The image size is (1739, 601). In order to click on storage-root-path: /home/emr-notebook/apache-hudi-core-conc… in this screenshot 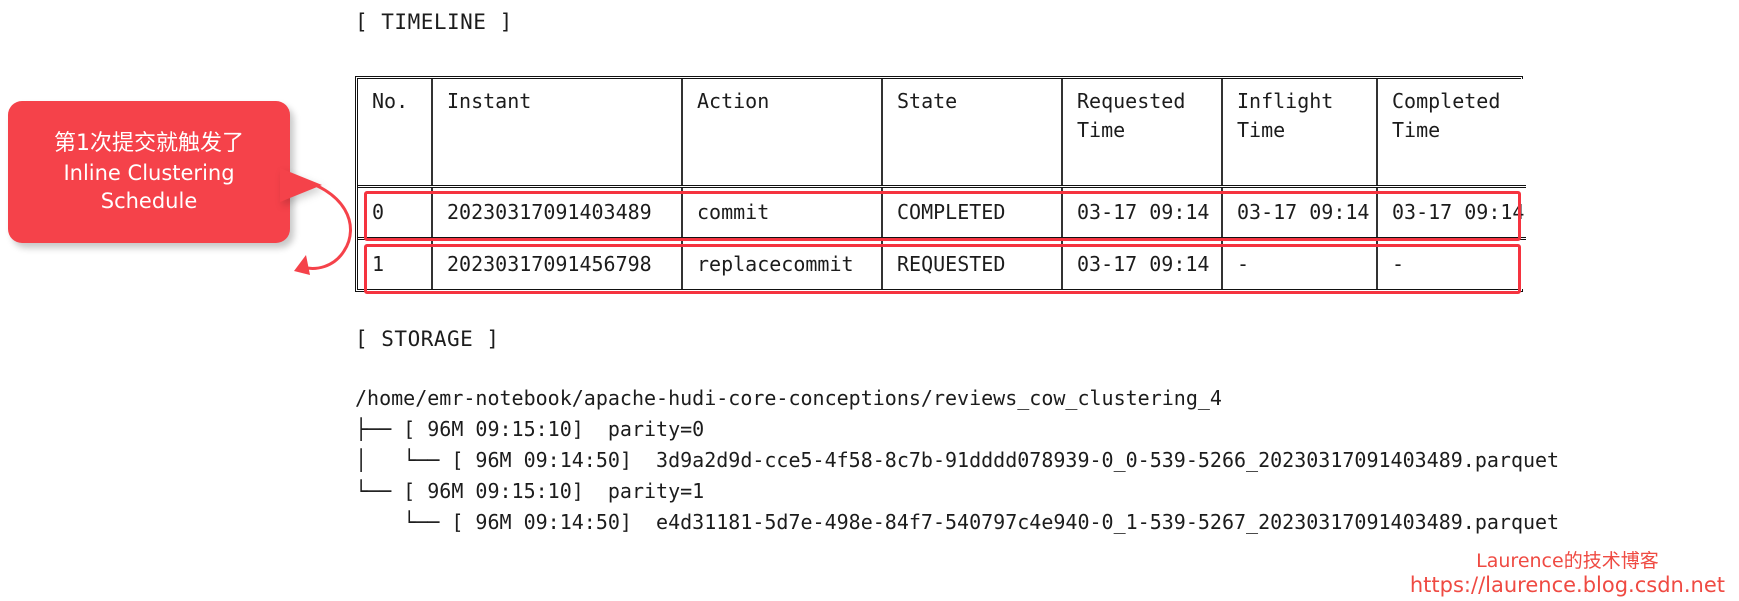, I will do `click(788, 398)`.